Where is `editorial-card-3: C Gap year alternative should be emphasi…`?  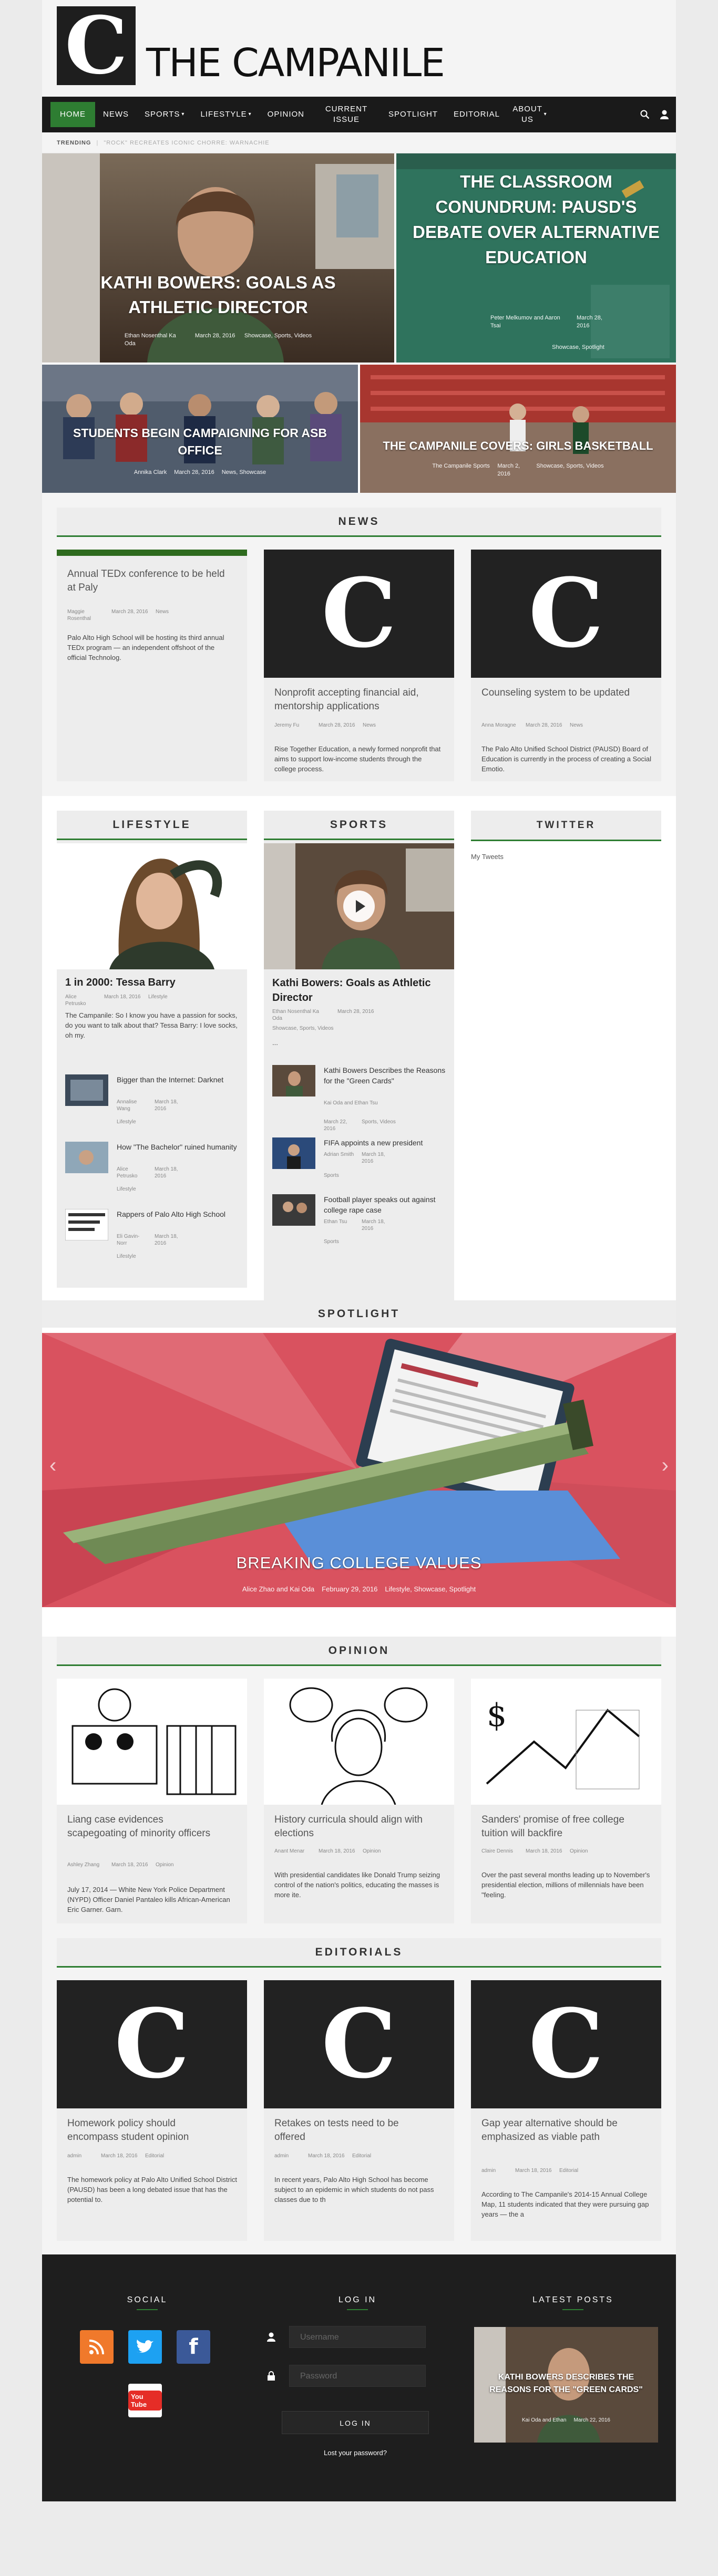
editorial-card-3: C Gap year alternative should be emphasi… is located at coordinates (566, 2110).